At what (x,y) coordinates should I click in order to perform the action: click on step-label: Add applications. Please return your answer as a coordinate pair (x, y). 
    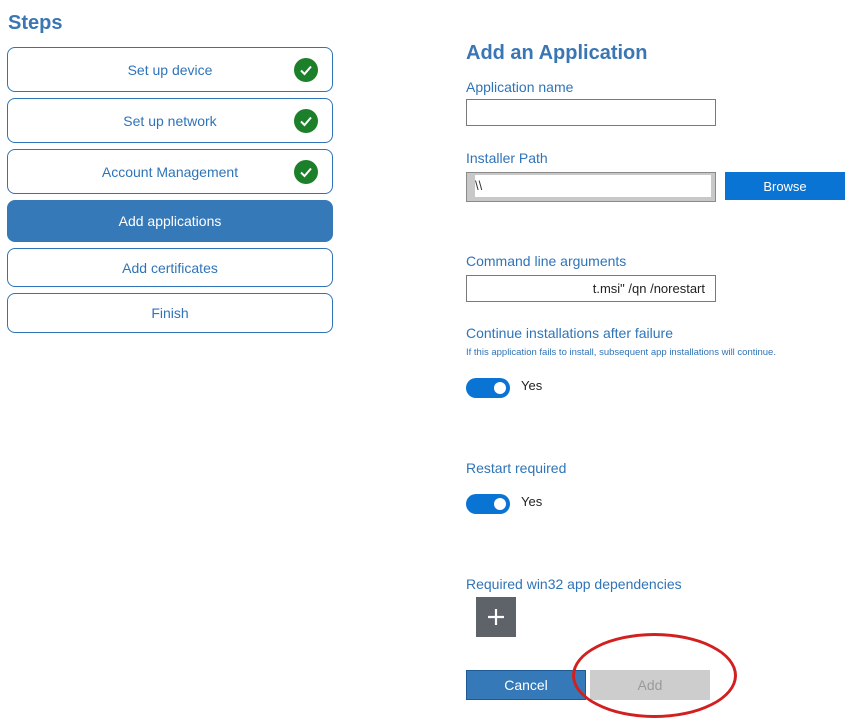
    Looking at the image, I should click on (170, 221).